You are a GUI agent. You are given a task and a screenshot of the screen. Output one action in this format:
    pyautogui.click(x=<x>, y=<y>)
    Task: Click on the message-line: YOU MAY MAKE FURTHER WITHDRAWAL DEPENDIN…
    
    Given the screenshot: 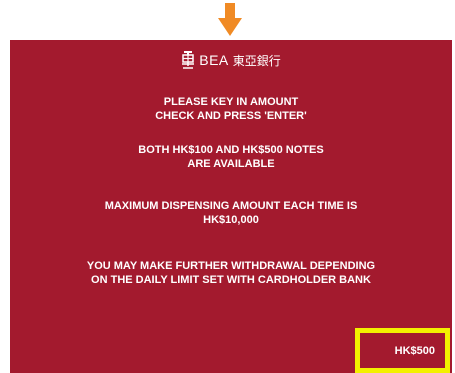 What is the action you would take?
    pyautogui.click(x=231, y=266)
    